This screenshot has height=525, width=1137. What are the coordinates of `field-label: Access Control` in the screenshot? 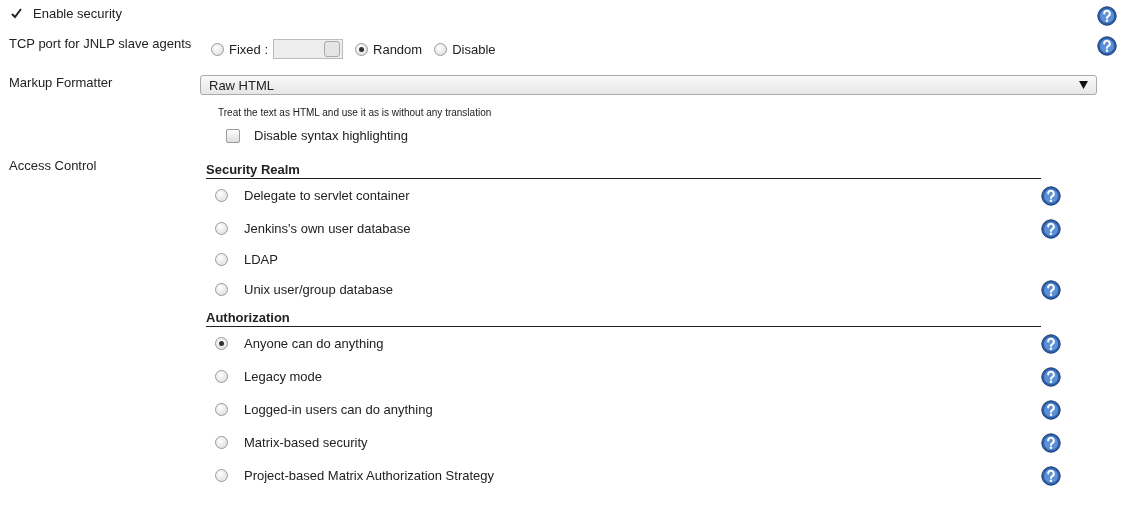 It's located at (53, 165).